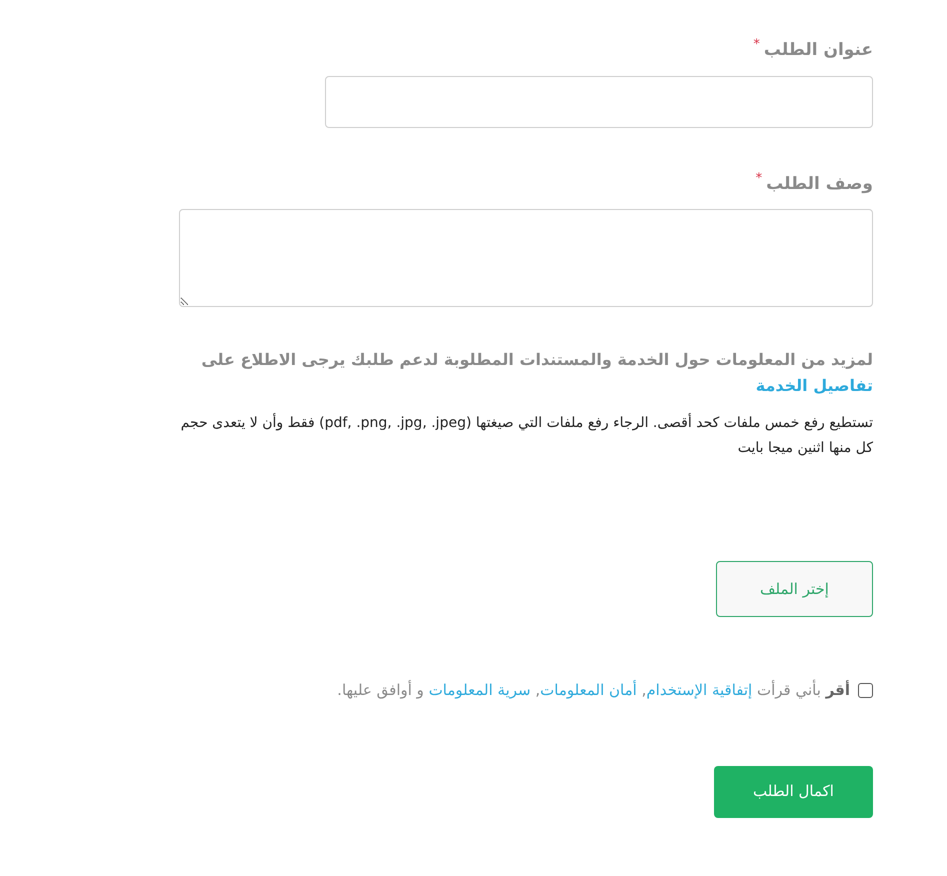 Image resolution: width=947 pixels, height=876 pixels. What do you see at coordinates (599, 102) in the screenshot?
I see `input-field` at bounding box center [599, 102].